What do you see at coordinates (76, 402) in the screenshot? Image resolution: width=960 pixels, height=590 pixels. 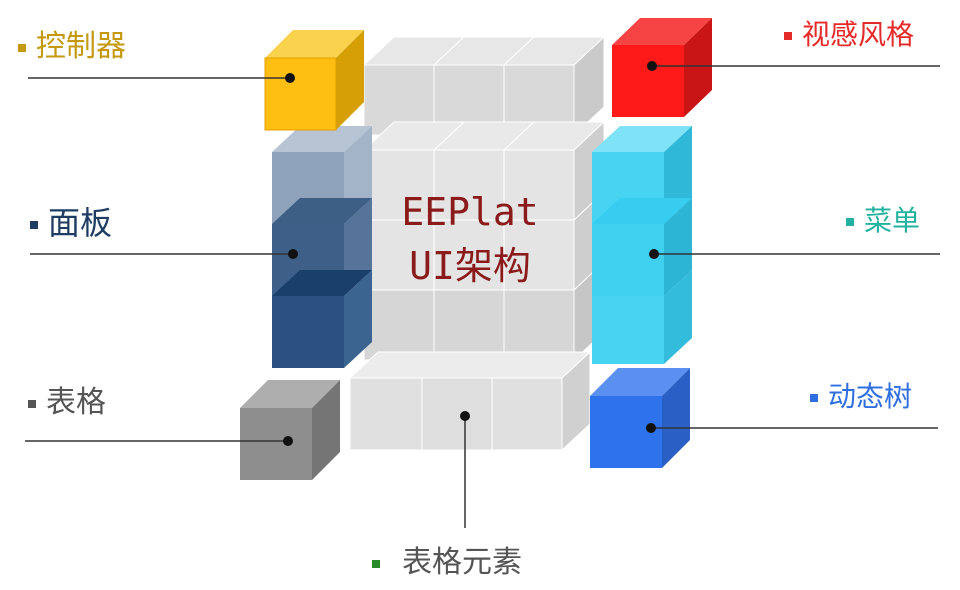 I see `label-table-text: 表格` at bounding box center [76, 402].